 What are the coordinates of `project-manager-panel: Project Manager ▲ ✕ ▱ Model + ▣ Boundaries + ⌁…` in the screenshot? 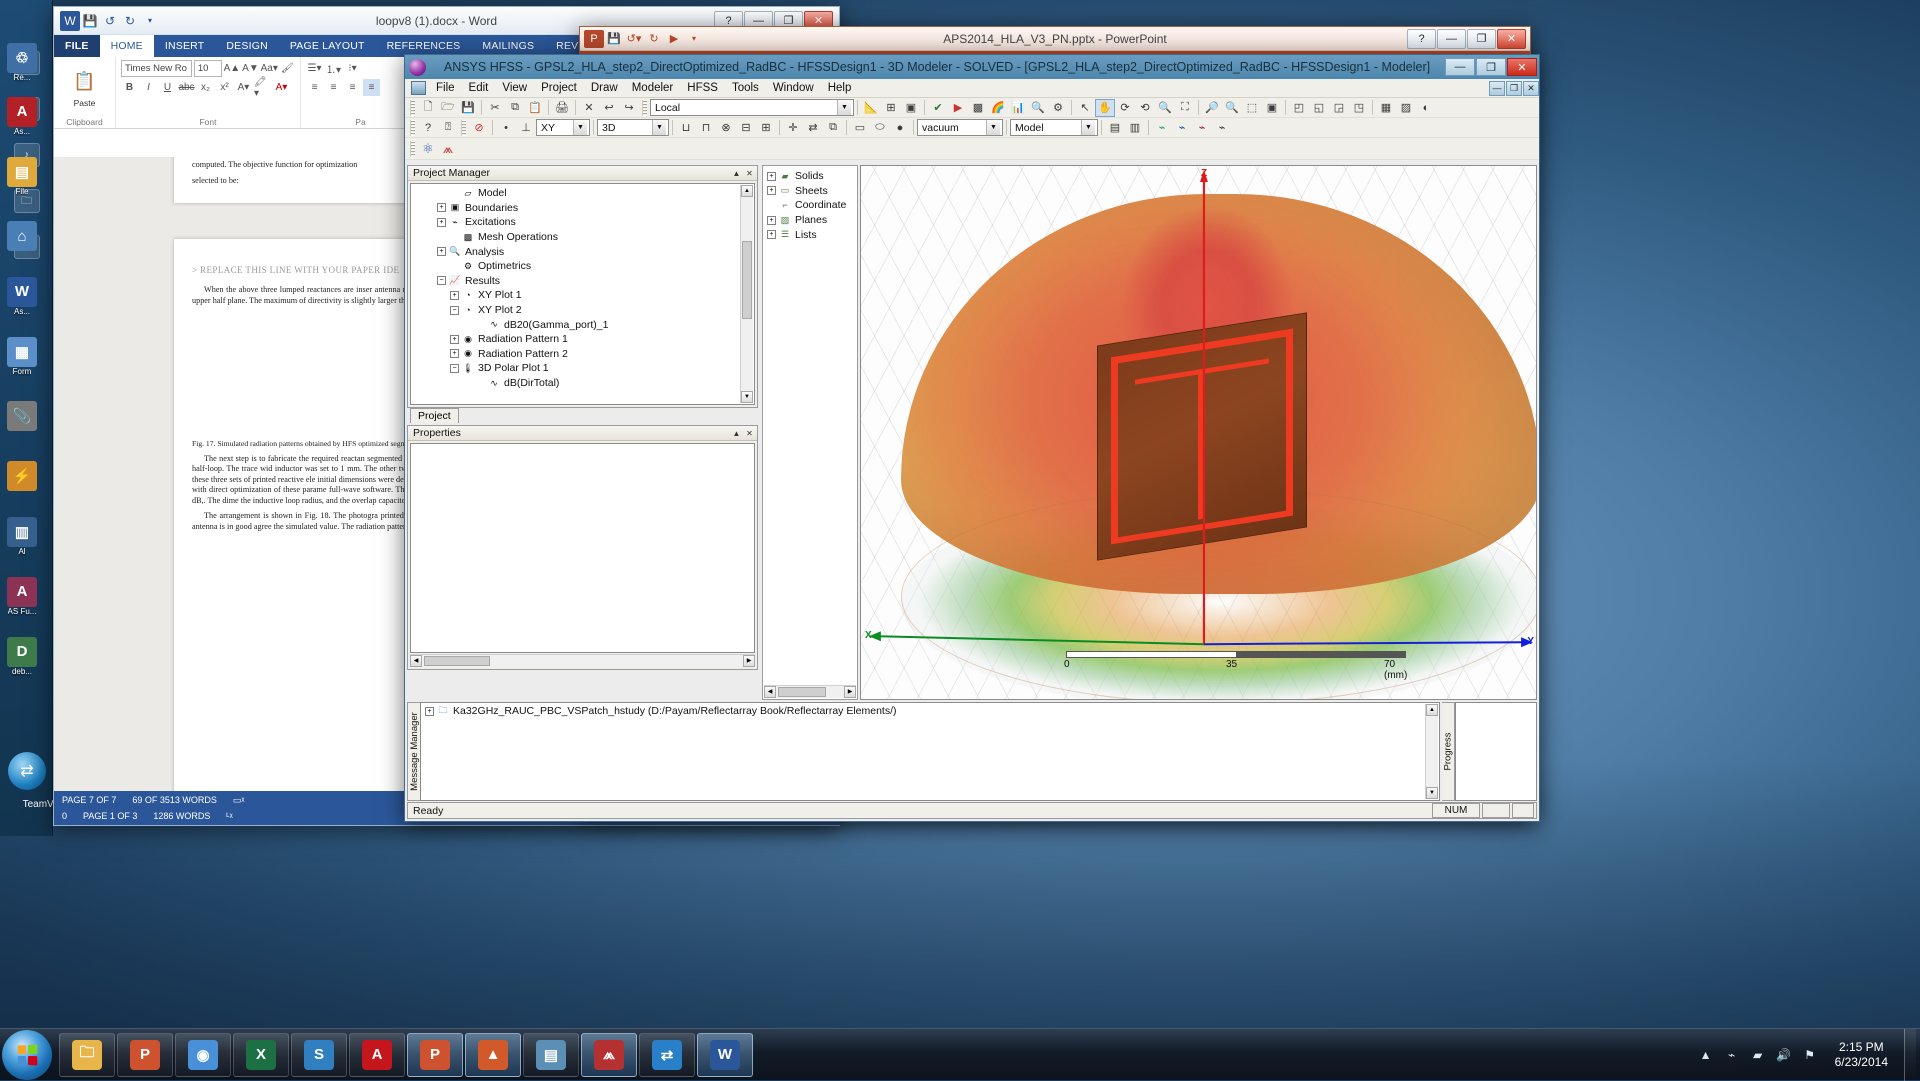 It's located at (582, 294).